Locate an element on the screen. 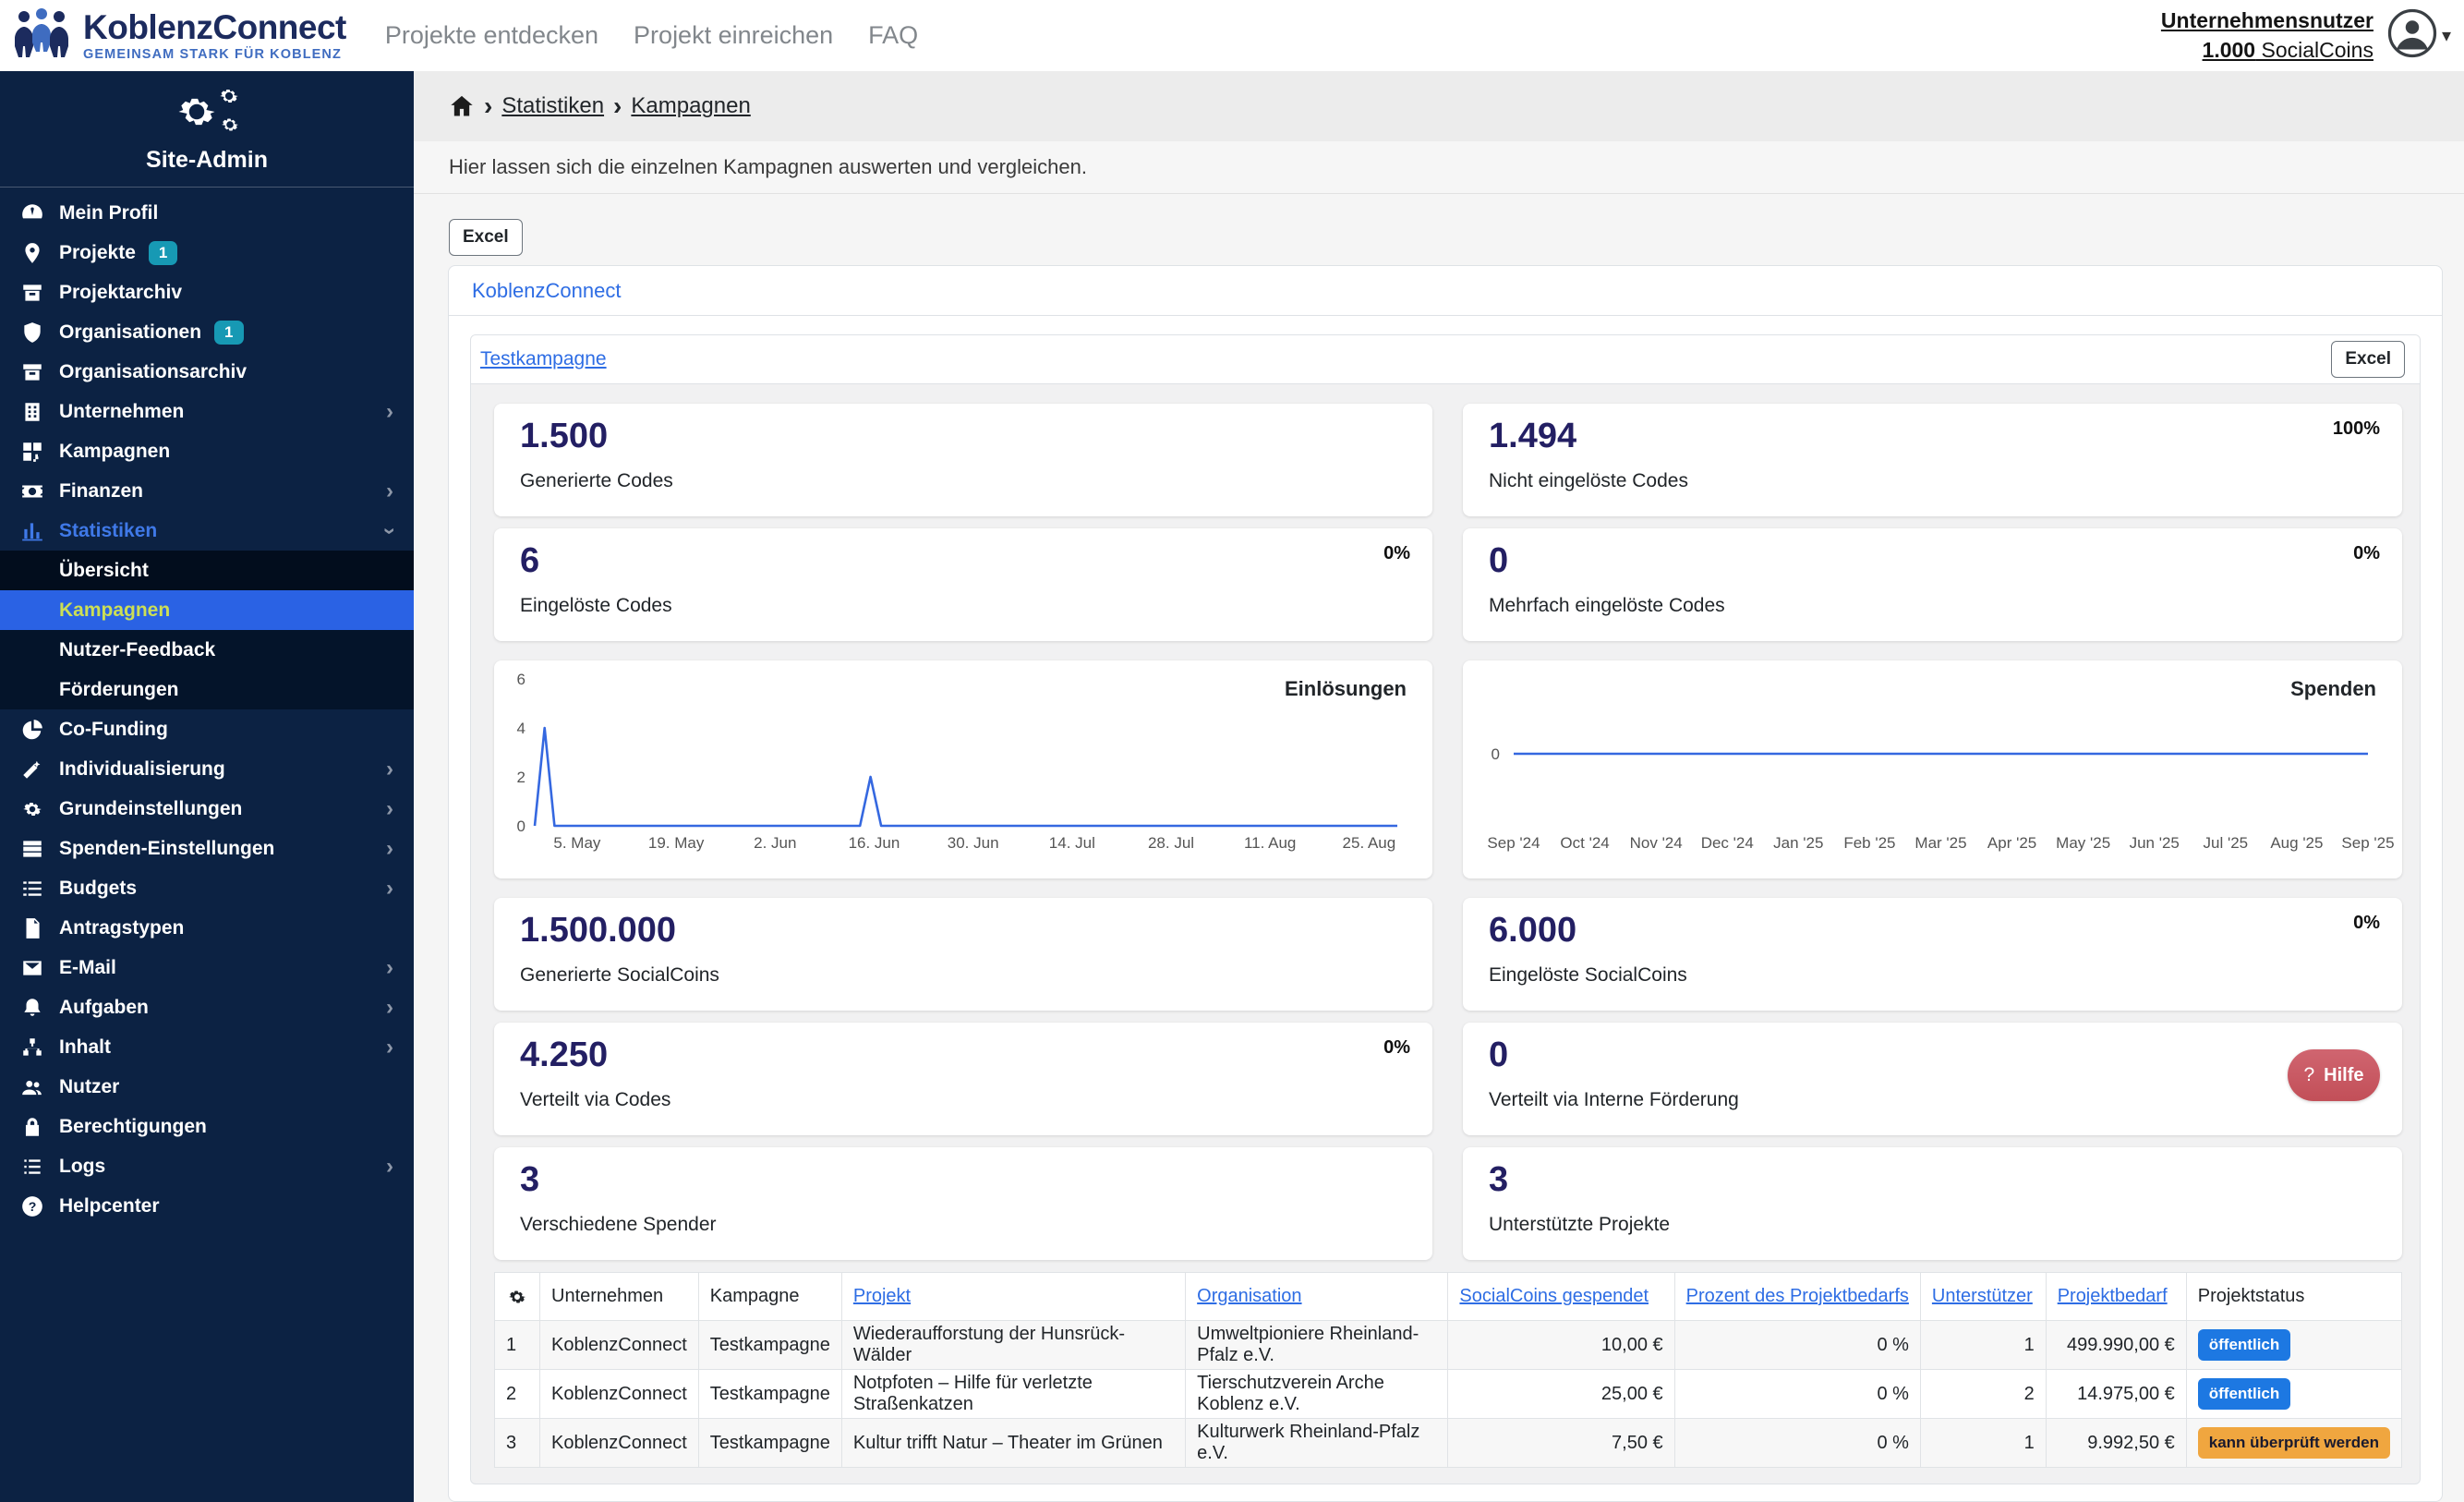 This screenshot has height=1502, width=2464. sidebar-item-nutzer: Nutzer is located at coordinates (207, 1087).